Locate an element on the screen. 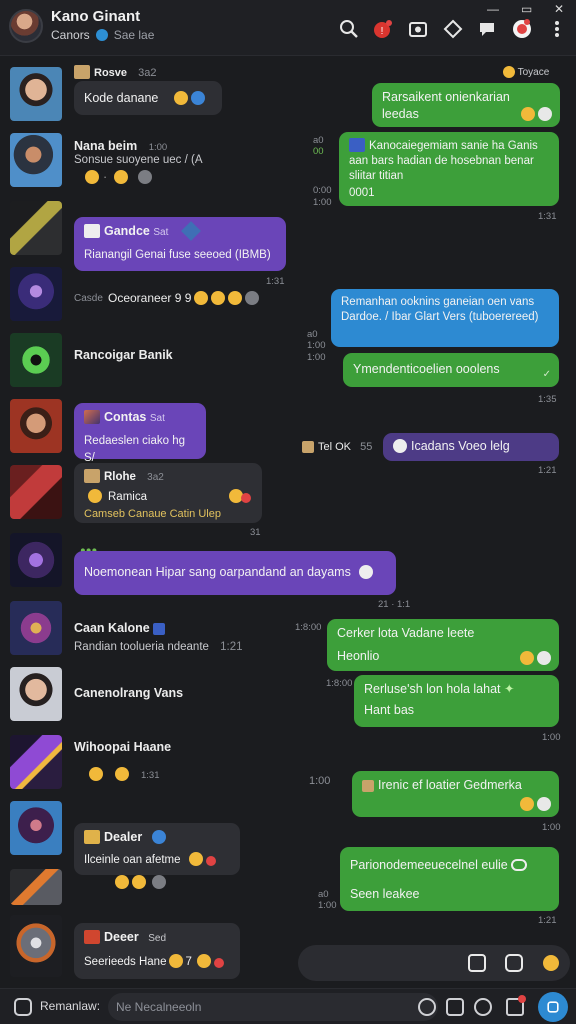 This screenshot has height=1024, width=576. search-icon is located at coordinates (349, 29).